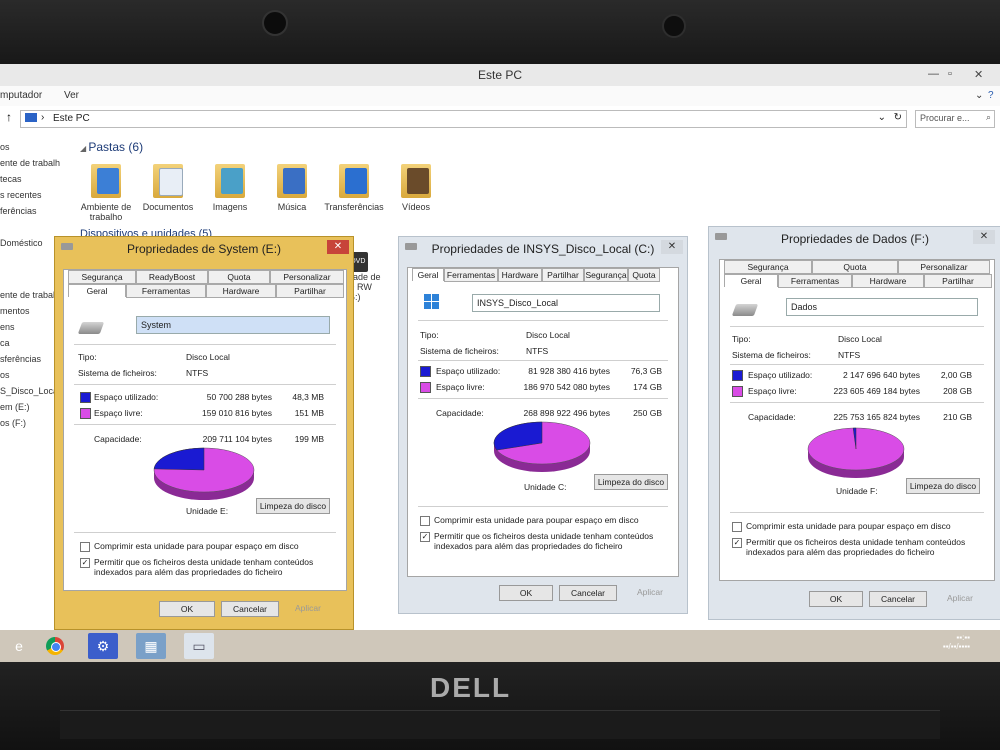 This screenshot has width=1000, height=750. What do you see at coordinates (21, 95) in the screenshot?
I see `ribbon-tab-computer: mputador` at bounding box center [21, 95].